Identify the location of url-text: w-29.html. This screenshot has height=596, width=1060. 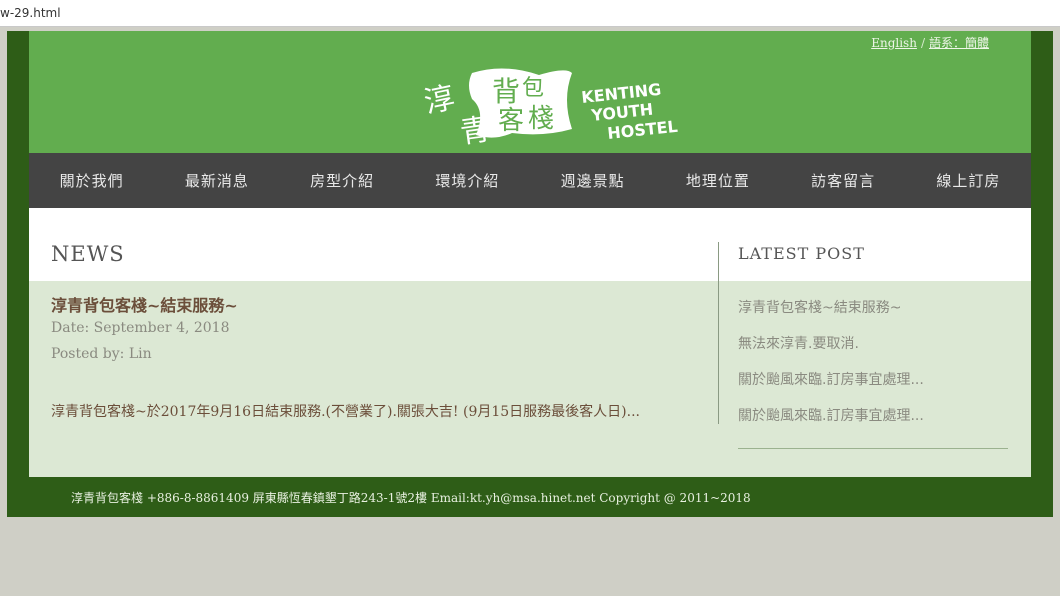
(30, 13).